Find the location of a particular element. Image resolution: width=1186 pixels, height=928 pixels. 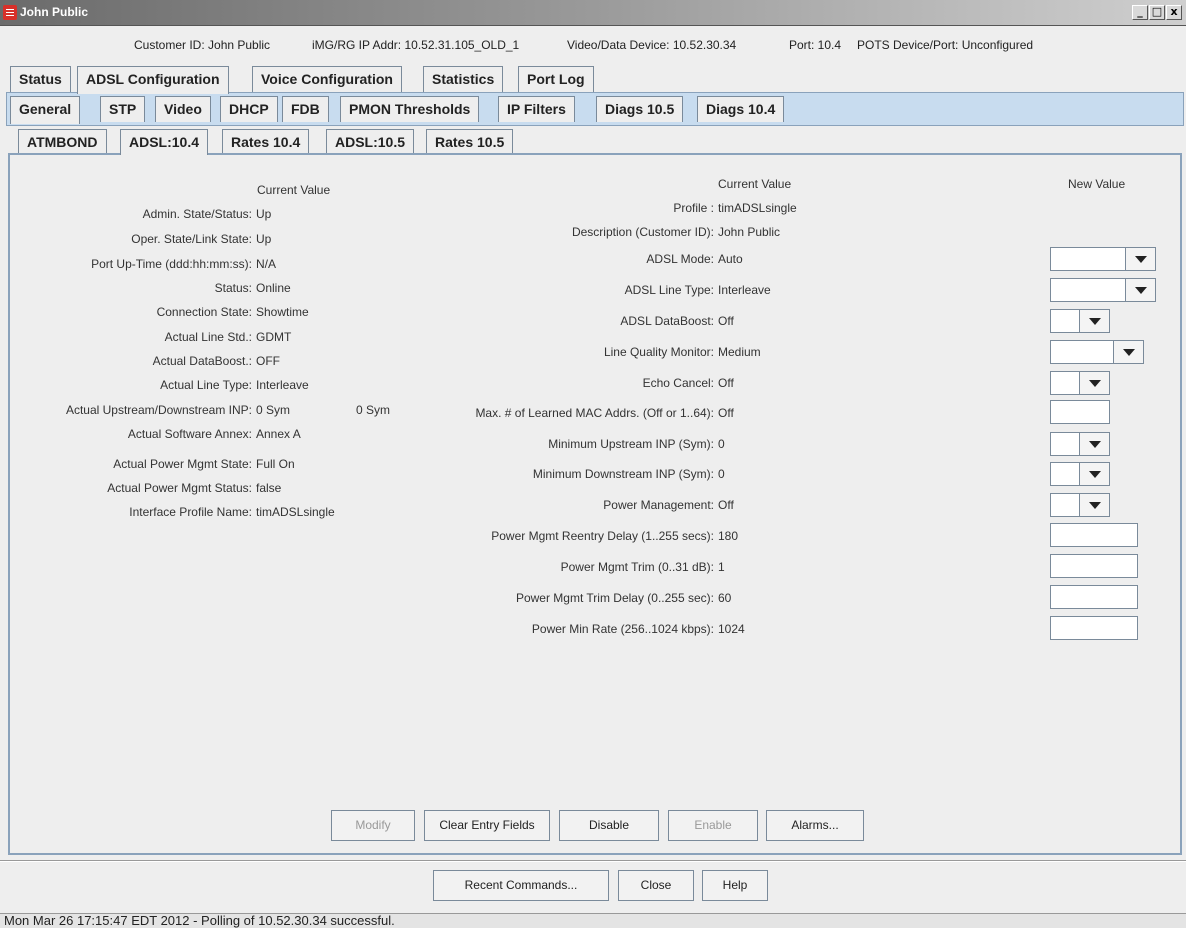

tab-adsl-10-5: ADSL:10.5 is located at coordinates (370, 141).